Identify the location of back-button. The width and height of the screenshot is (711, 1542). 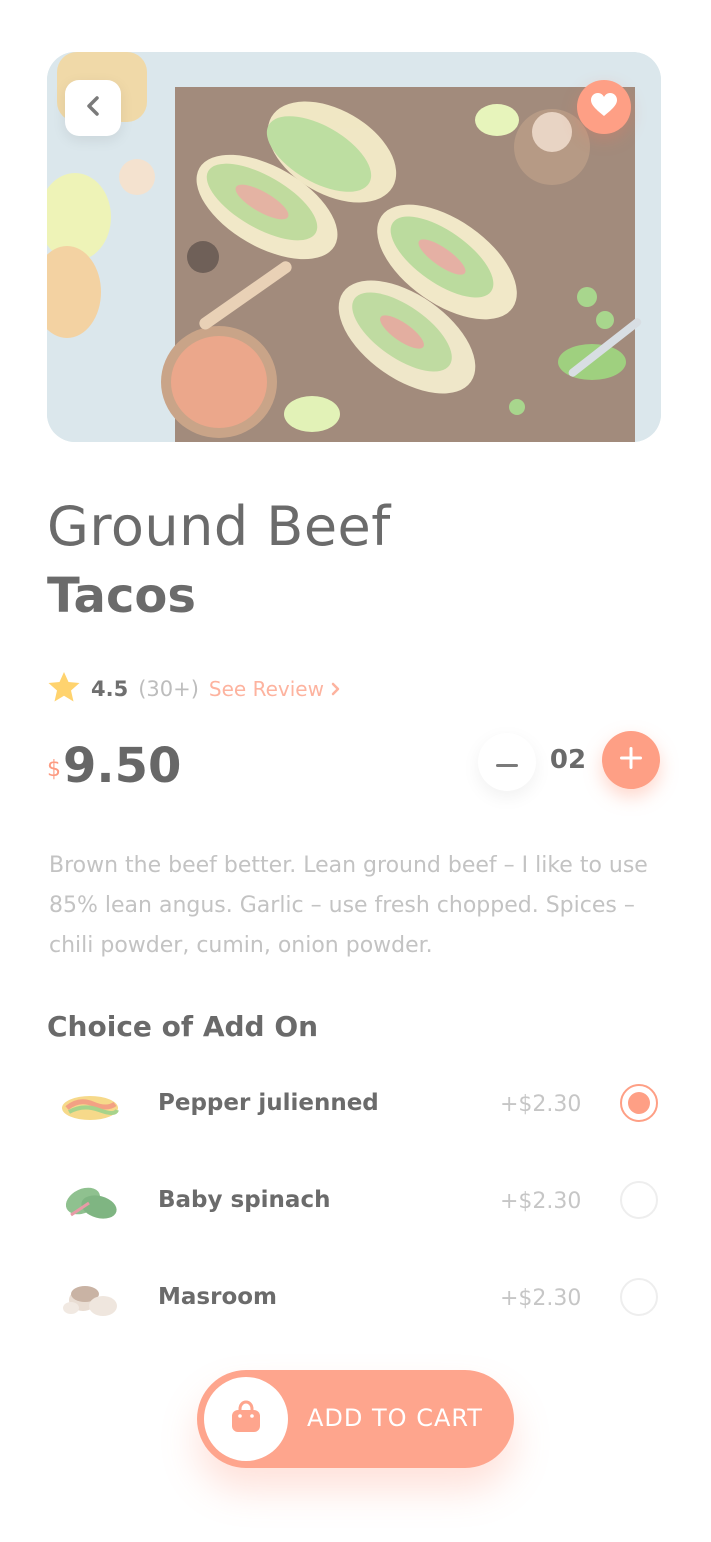
(93, 108).